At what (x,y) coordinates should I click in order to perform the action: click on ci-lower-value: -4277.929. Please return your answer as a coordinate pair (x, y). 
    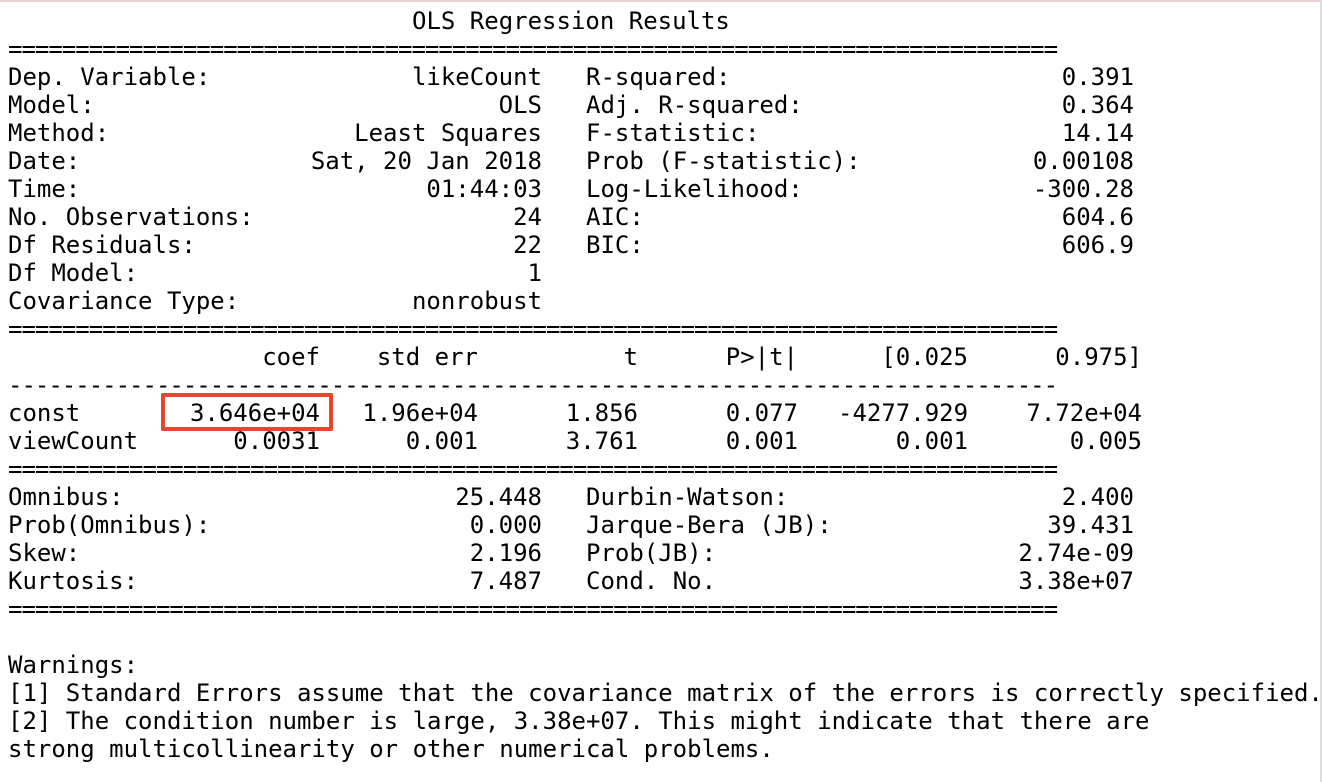
    Looking at the image, I should click on (903, 413).